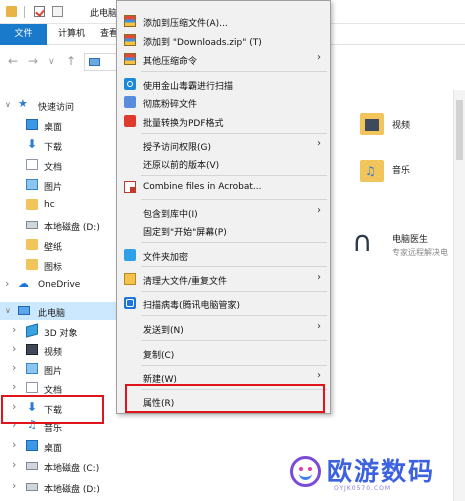 Image resolution: width=465 pixels, height=501 pixels. What do you see at coordinates (32, 368) in the screenshot?
I see `pictures-icon` at bounding box center [32, 368].